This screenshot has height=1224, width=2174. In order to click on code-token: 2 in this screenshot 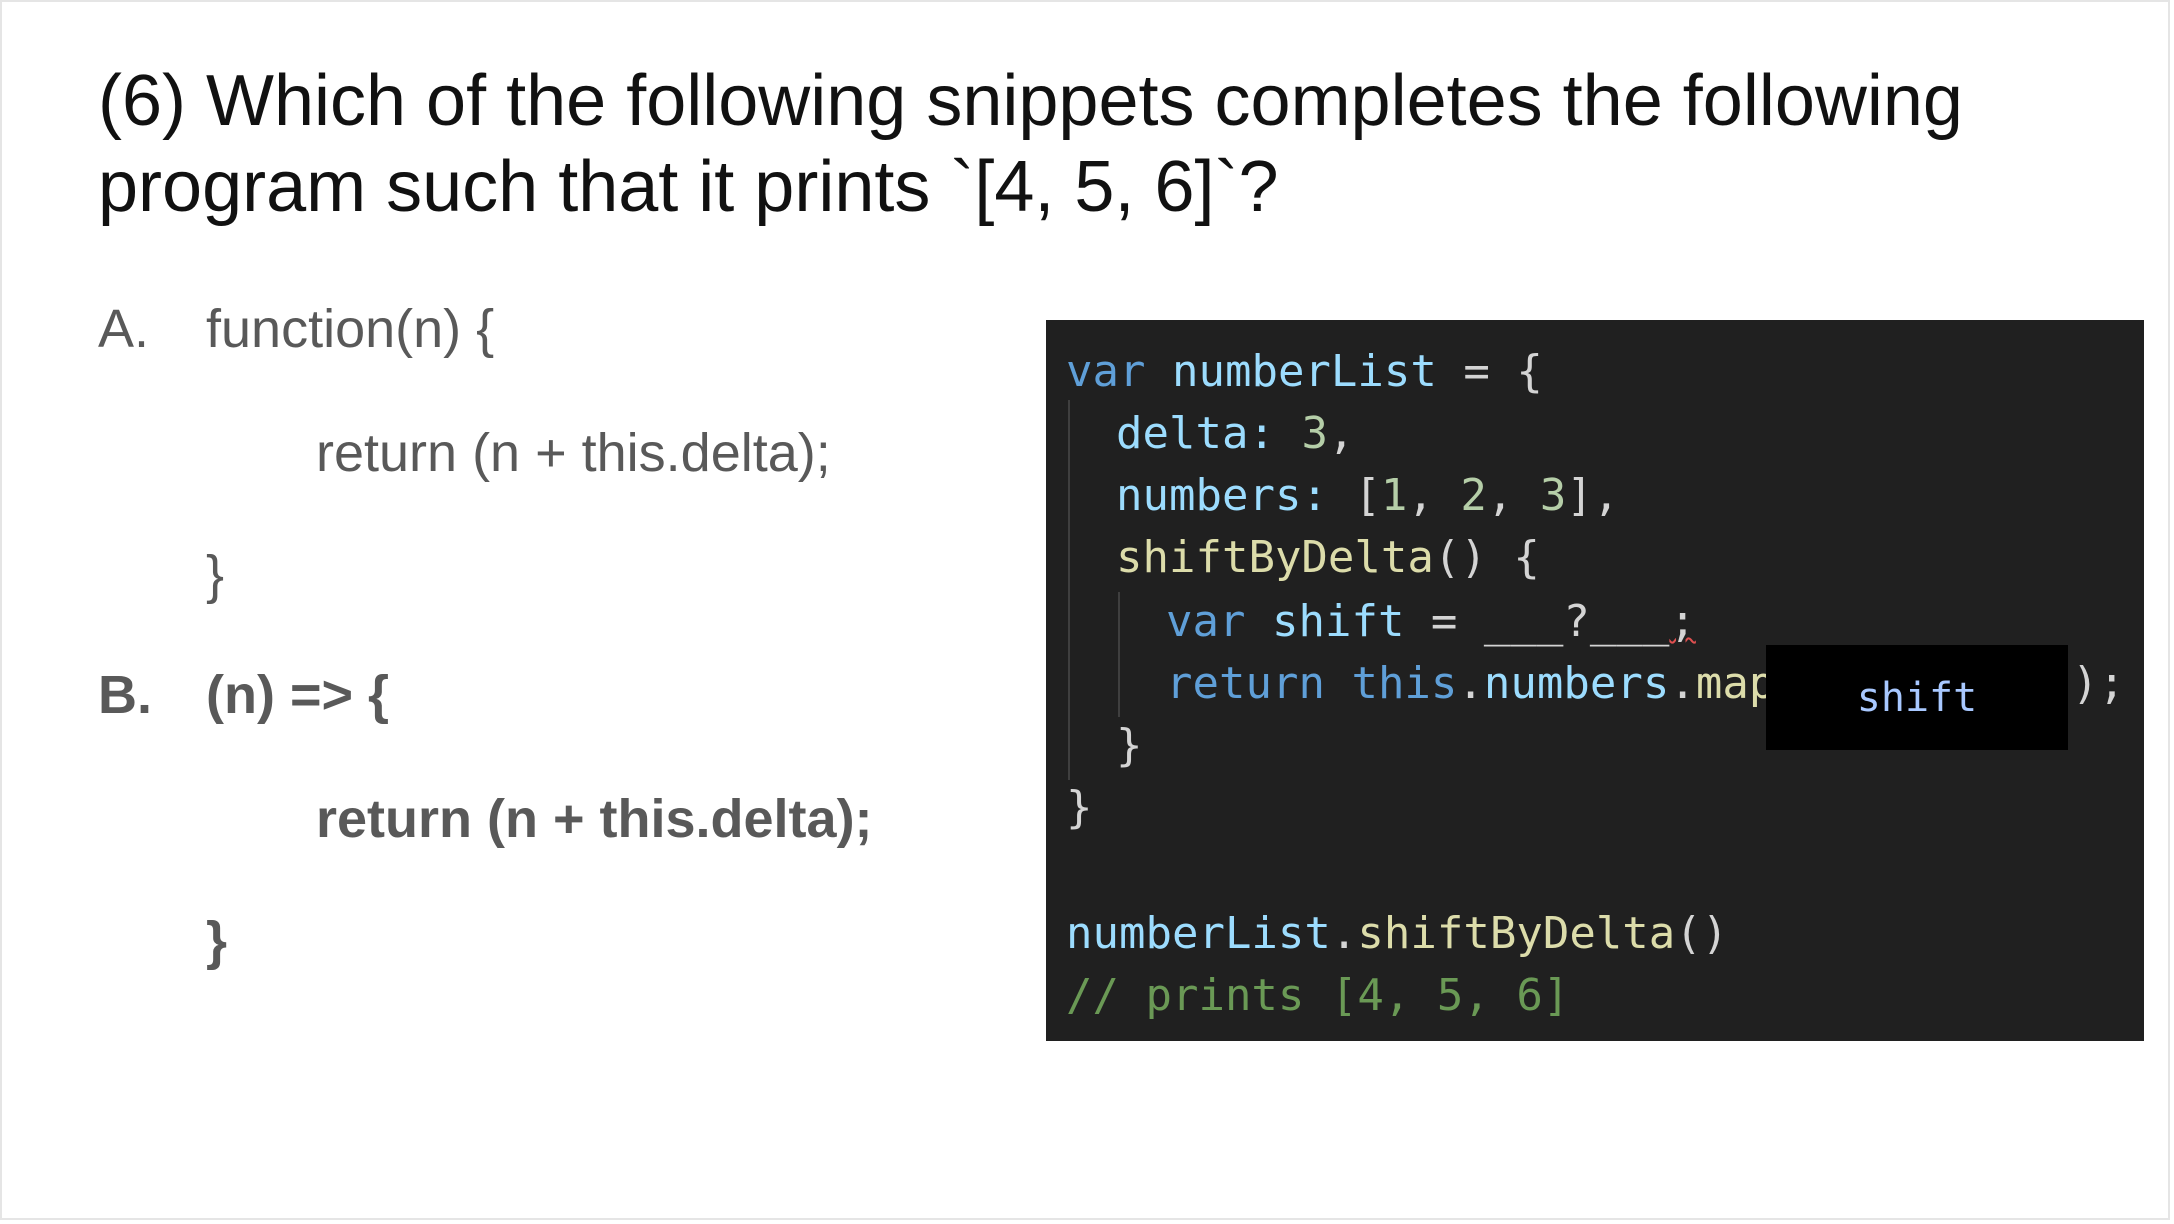, I will do `click(1473, 495)`.